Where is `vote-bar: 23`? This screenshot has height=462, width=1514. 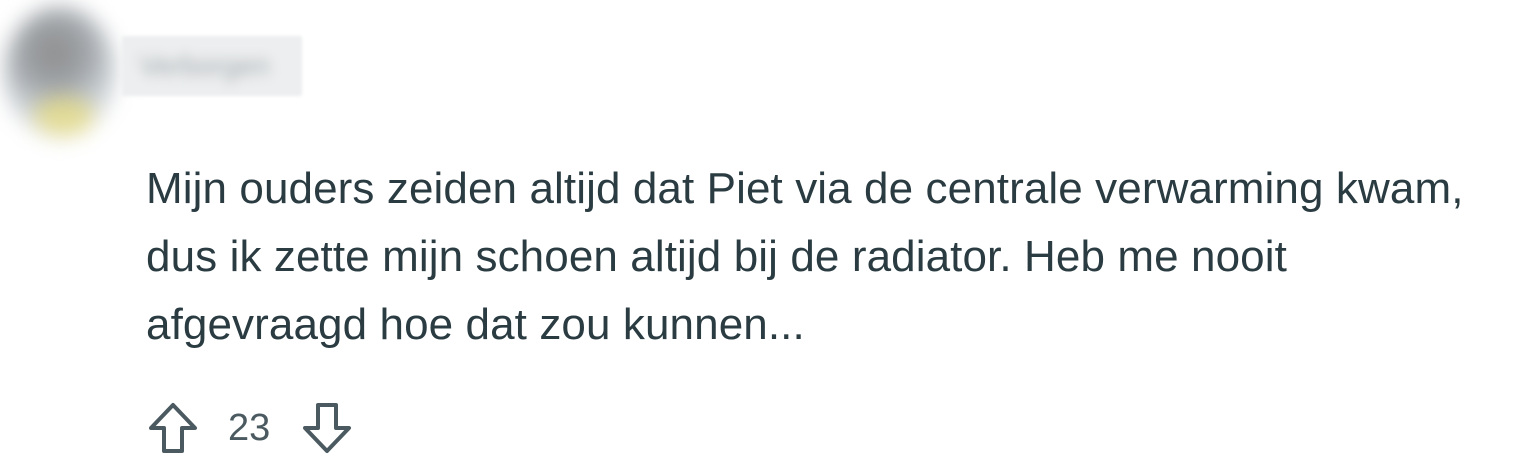 vote-bar: 23 is located at coordinates (250, 428).